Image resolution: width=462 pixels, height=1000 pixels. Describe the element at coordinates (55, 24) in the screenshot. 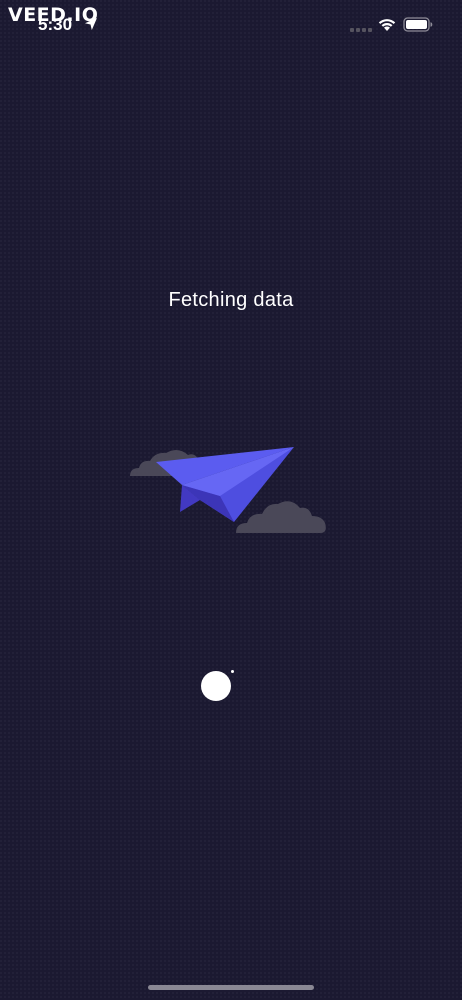

I see `status-time: 5:30` at that location.